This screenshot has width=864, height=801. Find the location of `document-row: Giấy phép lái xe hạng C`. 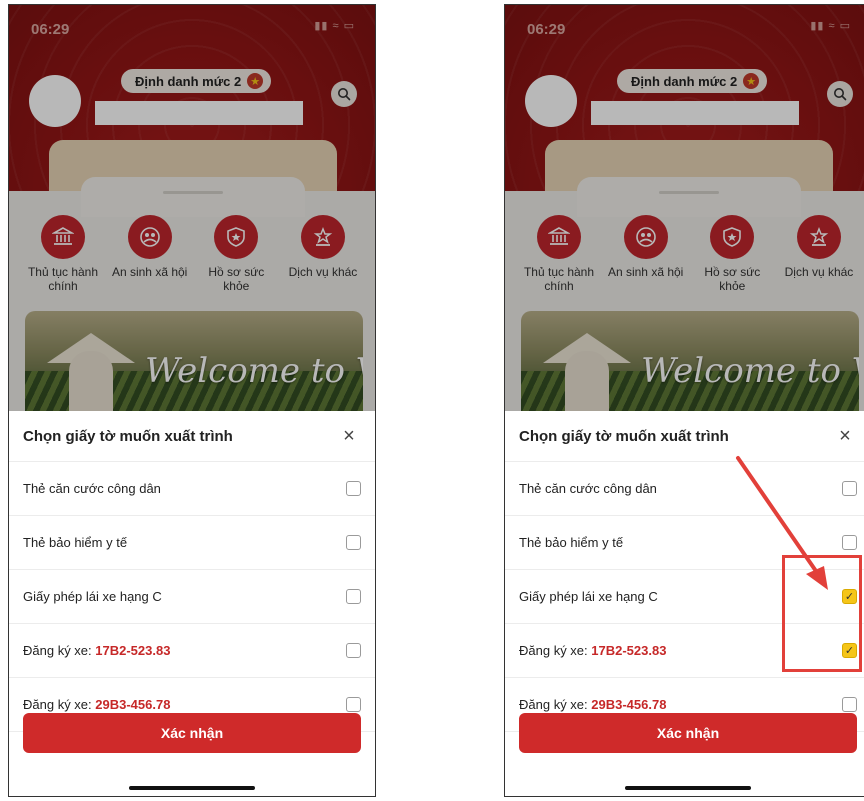

document-row: Giấy phép lái xe hạng C is located at coordinates (192, 597).